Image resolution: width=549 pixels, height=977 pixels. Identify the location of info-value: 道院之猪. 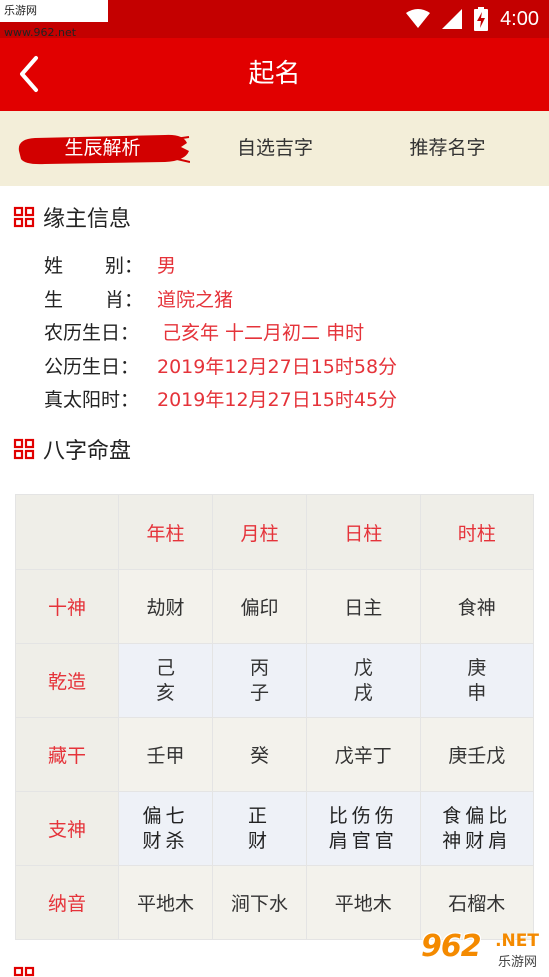
(195, 299).